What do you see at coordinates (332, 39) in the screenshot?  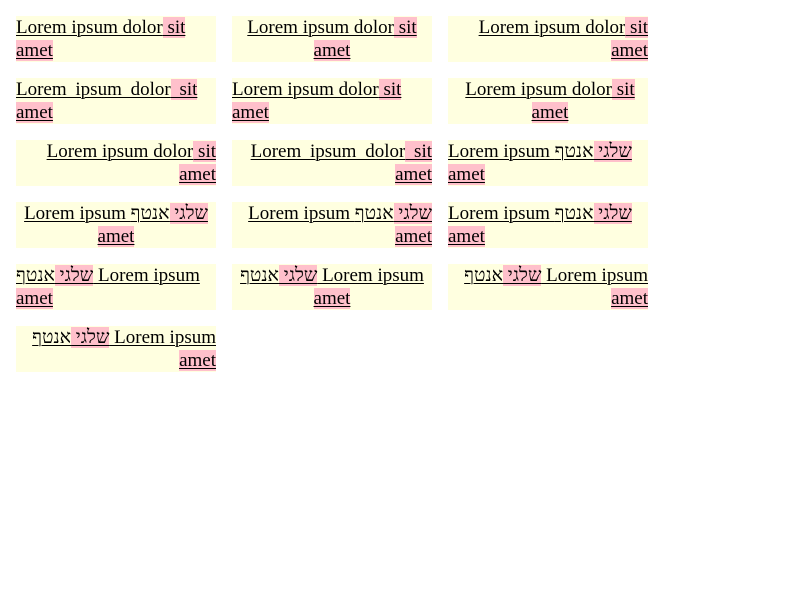 I see `sample-box-center: Lorem ipsum dolor sit amet` at bounding box center [332, 39].